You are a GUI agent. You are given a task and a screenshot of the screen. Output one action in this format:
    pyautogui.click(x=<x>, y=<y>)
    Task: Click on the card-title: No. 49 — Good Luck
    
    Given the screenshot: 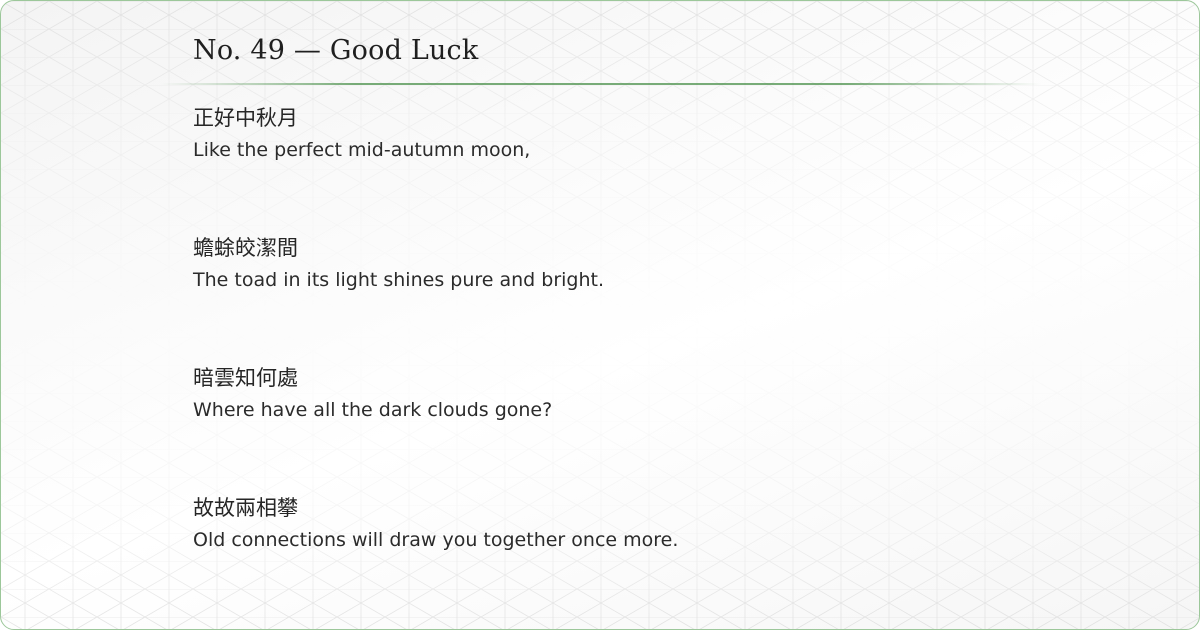 What is the action you would take?
    pyautogui.click(x=336, y=50)
    